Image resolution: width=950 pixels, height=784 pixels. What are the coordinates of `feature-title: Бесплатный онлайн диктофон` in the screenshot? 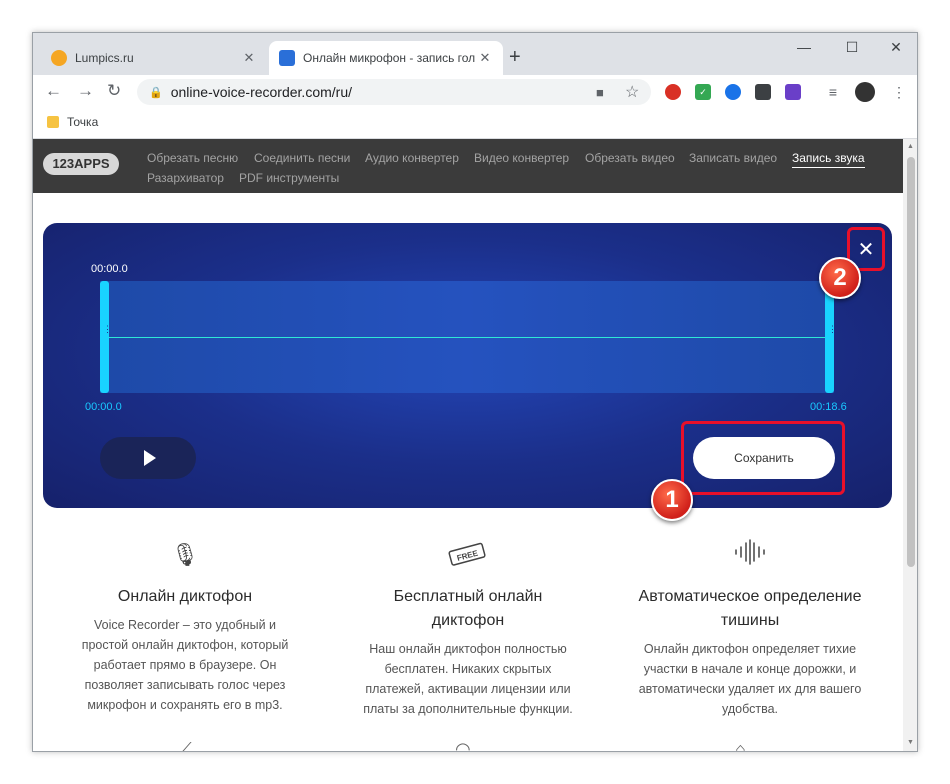 It's located at (468, 609).